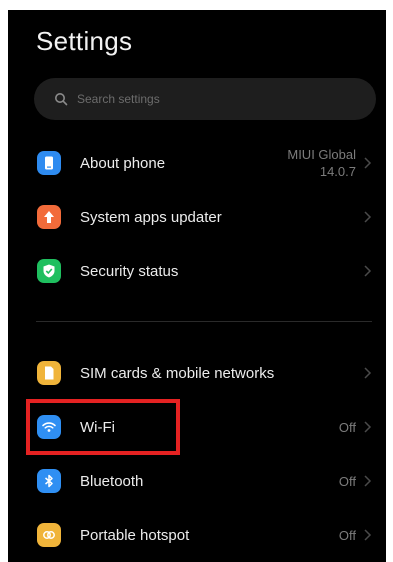 The height and width of the screenshot is (562, 393). Describe the element at coordinates (204, 321) in the screenshot. I see `section-divider` at that location.